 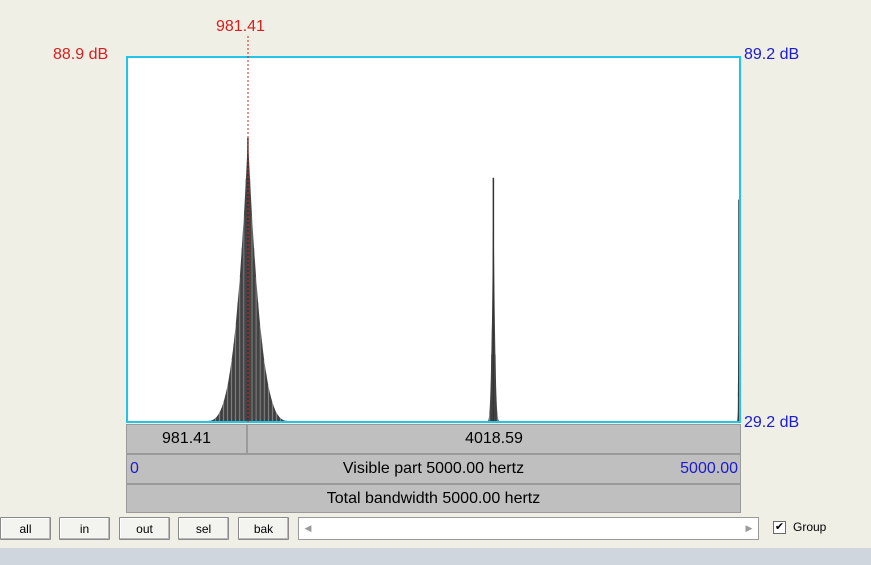 What do you see at coordinates (144, 528) in the screenshot?
I see `zoom-out-button: out` at bounding box center [144, 528].